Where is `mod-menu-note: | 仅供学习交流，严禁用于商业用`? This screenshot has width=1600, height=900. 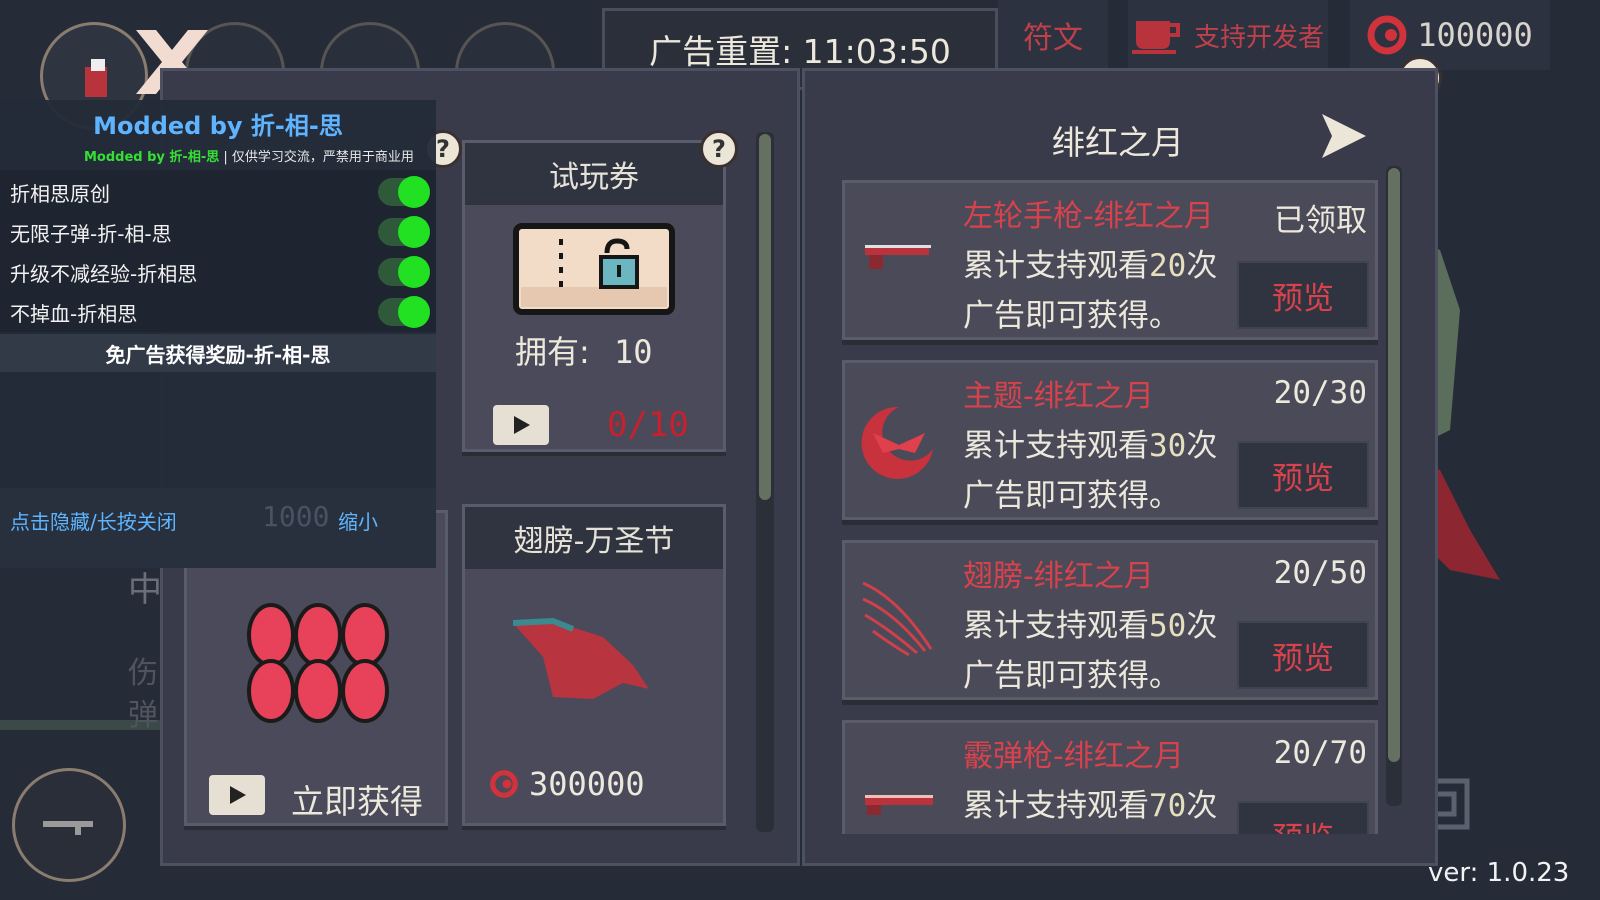
mod-menu-note: | 仅供学习交流，严禁用于商业用 is located at coordinates (318, 157).